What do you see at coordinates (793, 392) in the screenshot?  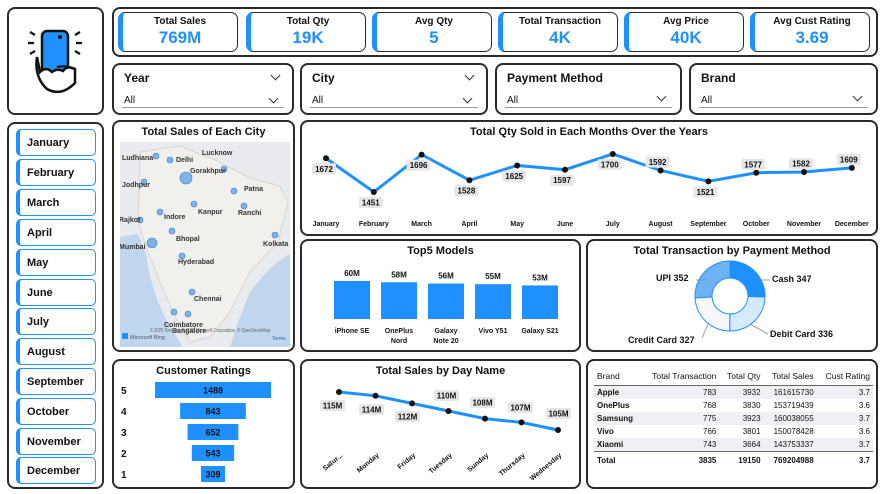 I see `table-cell: 161615730` at bounding box center [793, 392].